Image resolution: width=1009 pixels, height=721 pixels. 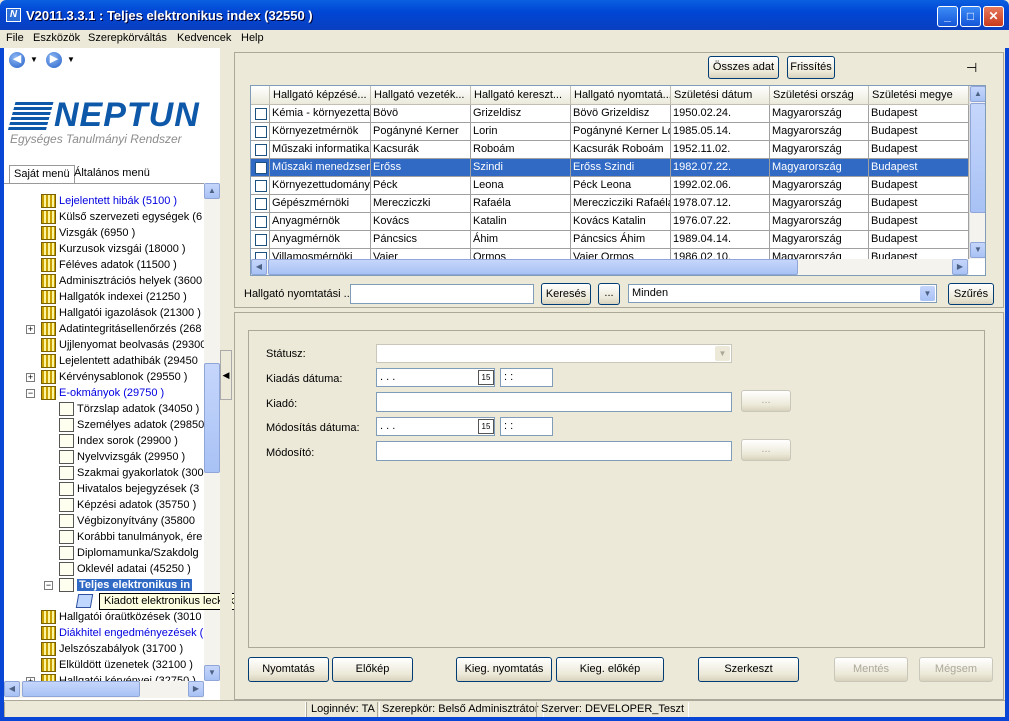 What do you see at coordinates (486, 377) in the screenshot?
I see `calendar-icon: 15` at bounding box center [486, 377].